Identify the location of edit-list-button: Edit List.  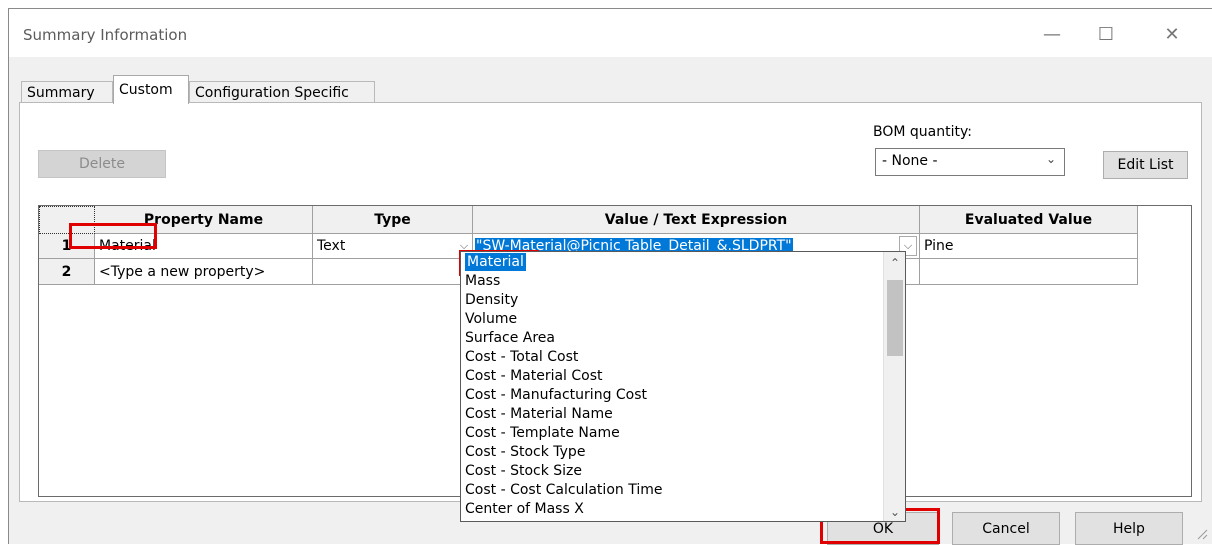
(1145, 165).